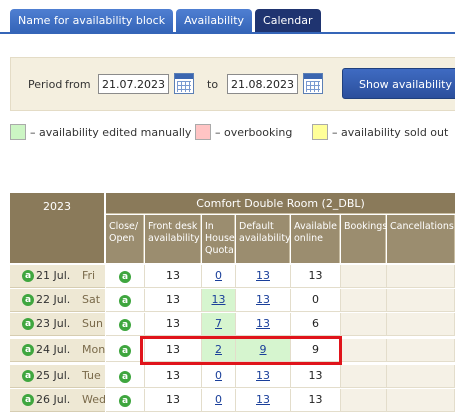 The image size is (455, 415). Describe the element at coordinates (89, 275) in the screenshot. I see `weekday-label: Fri` at that location.